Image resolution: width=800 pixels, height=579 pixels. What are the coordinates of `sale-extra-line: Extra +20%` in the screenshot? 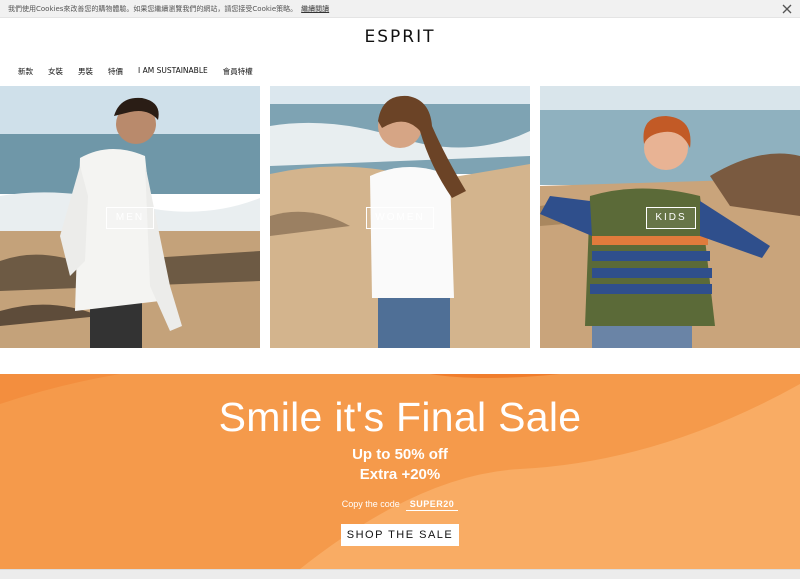 It's located at (400, 474).